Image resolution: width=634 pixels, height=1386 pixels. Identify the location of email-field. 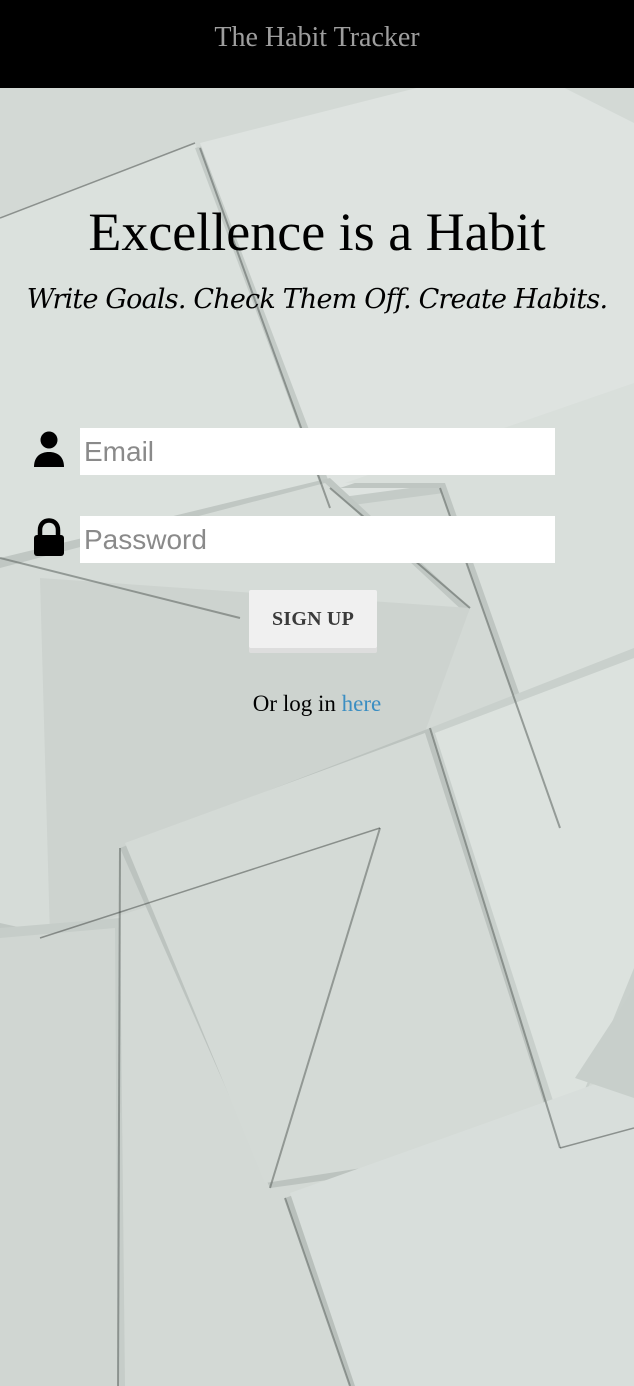
(317, 451).